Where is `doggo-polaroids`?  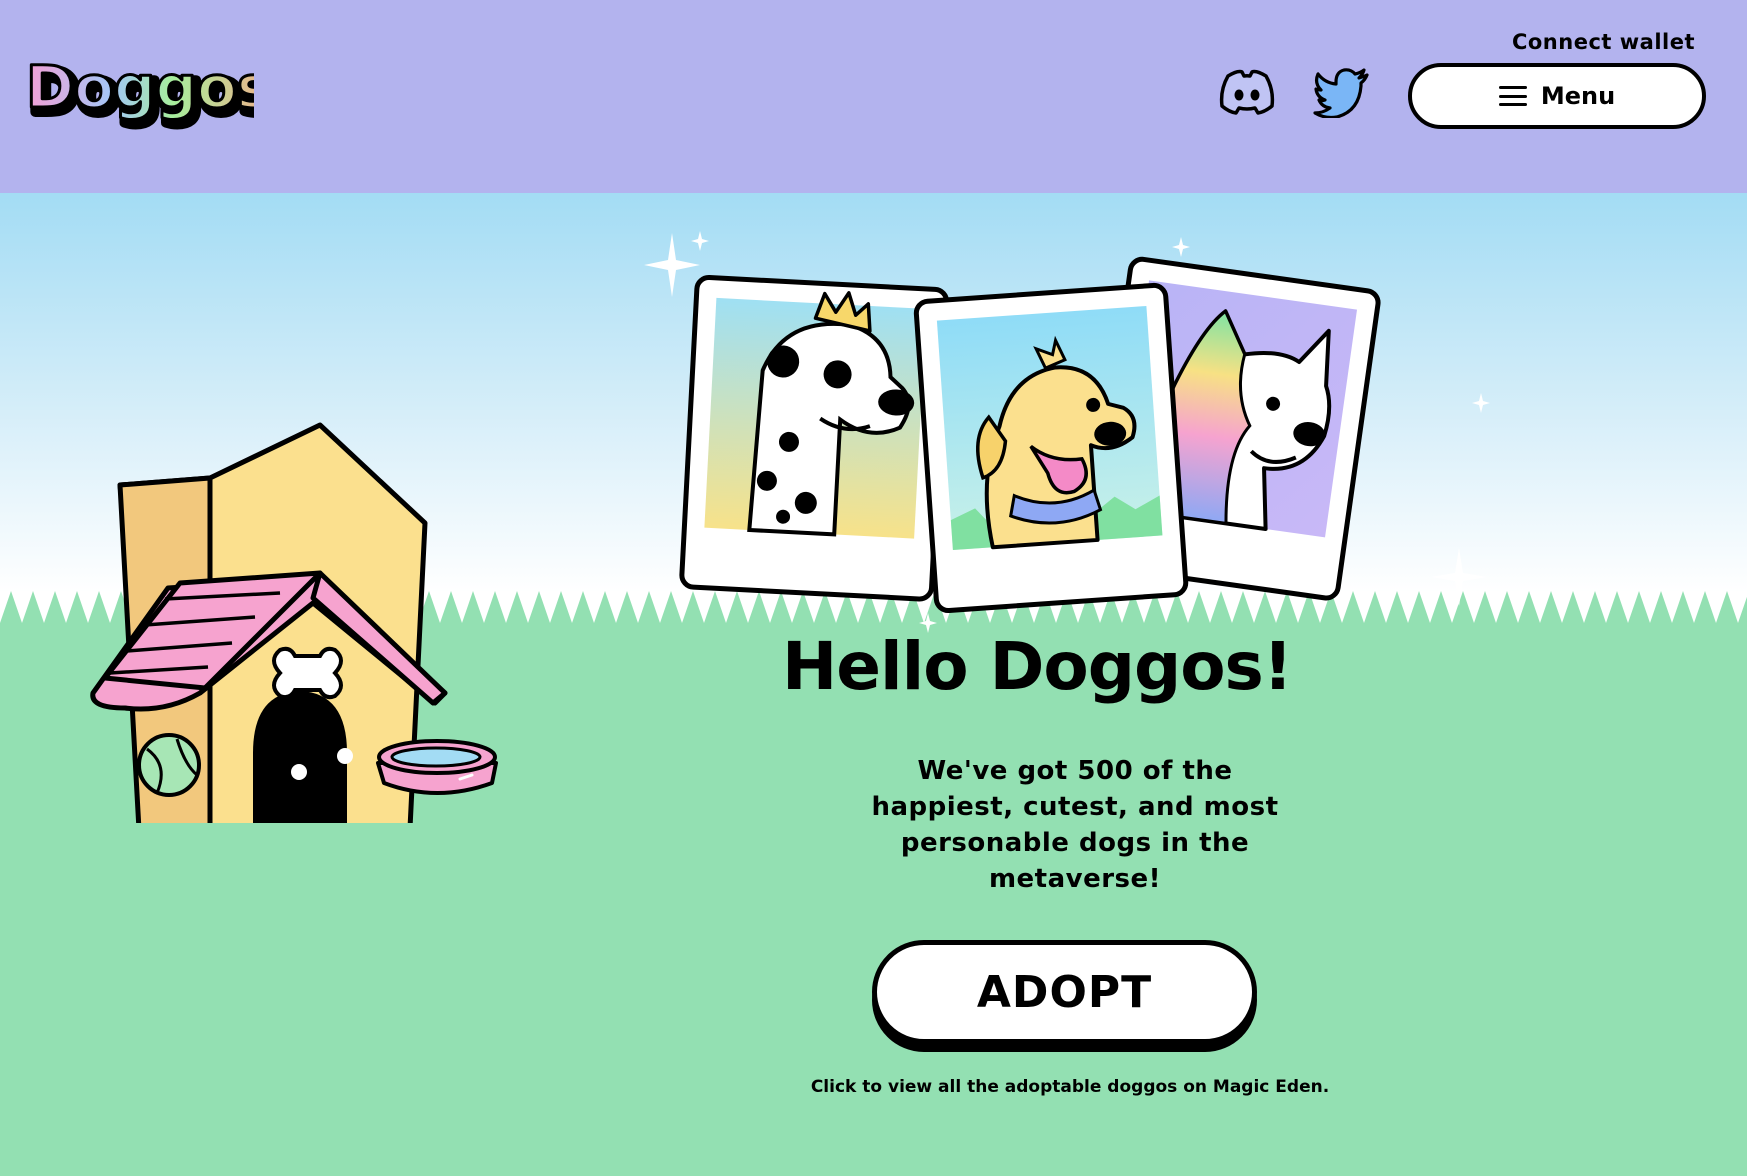
doggo-polaroids is located at coordinates (1030, 434).